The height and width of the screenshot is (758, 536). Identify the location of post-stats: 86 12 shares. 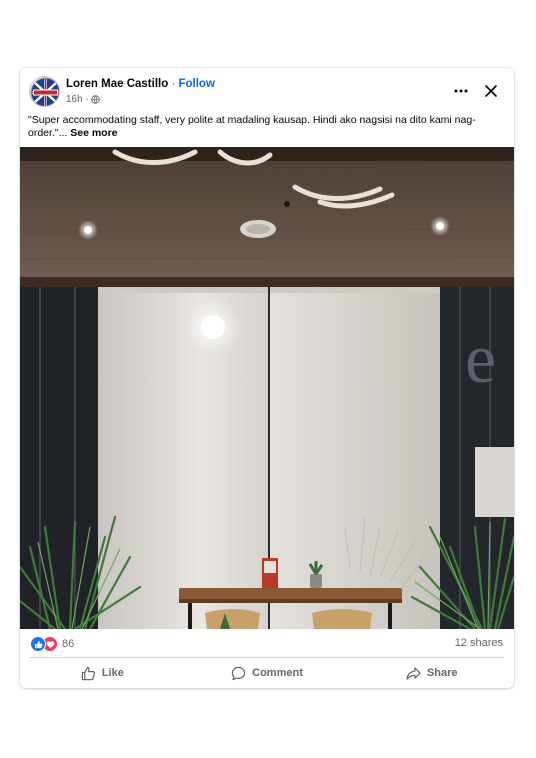
(267, 644).